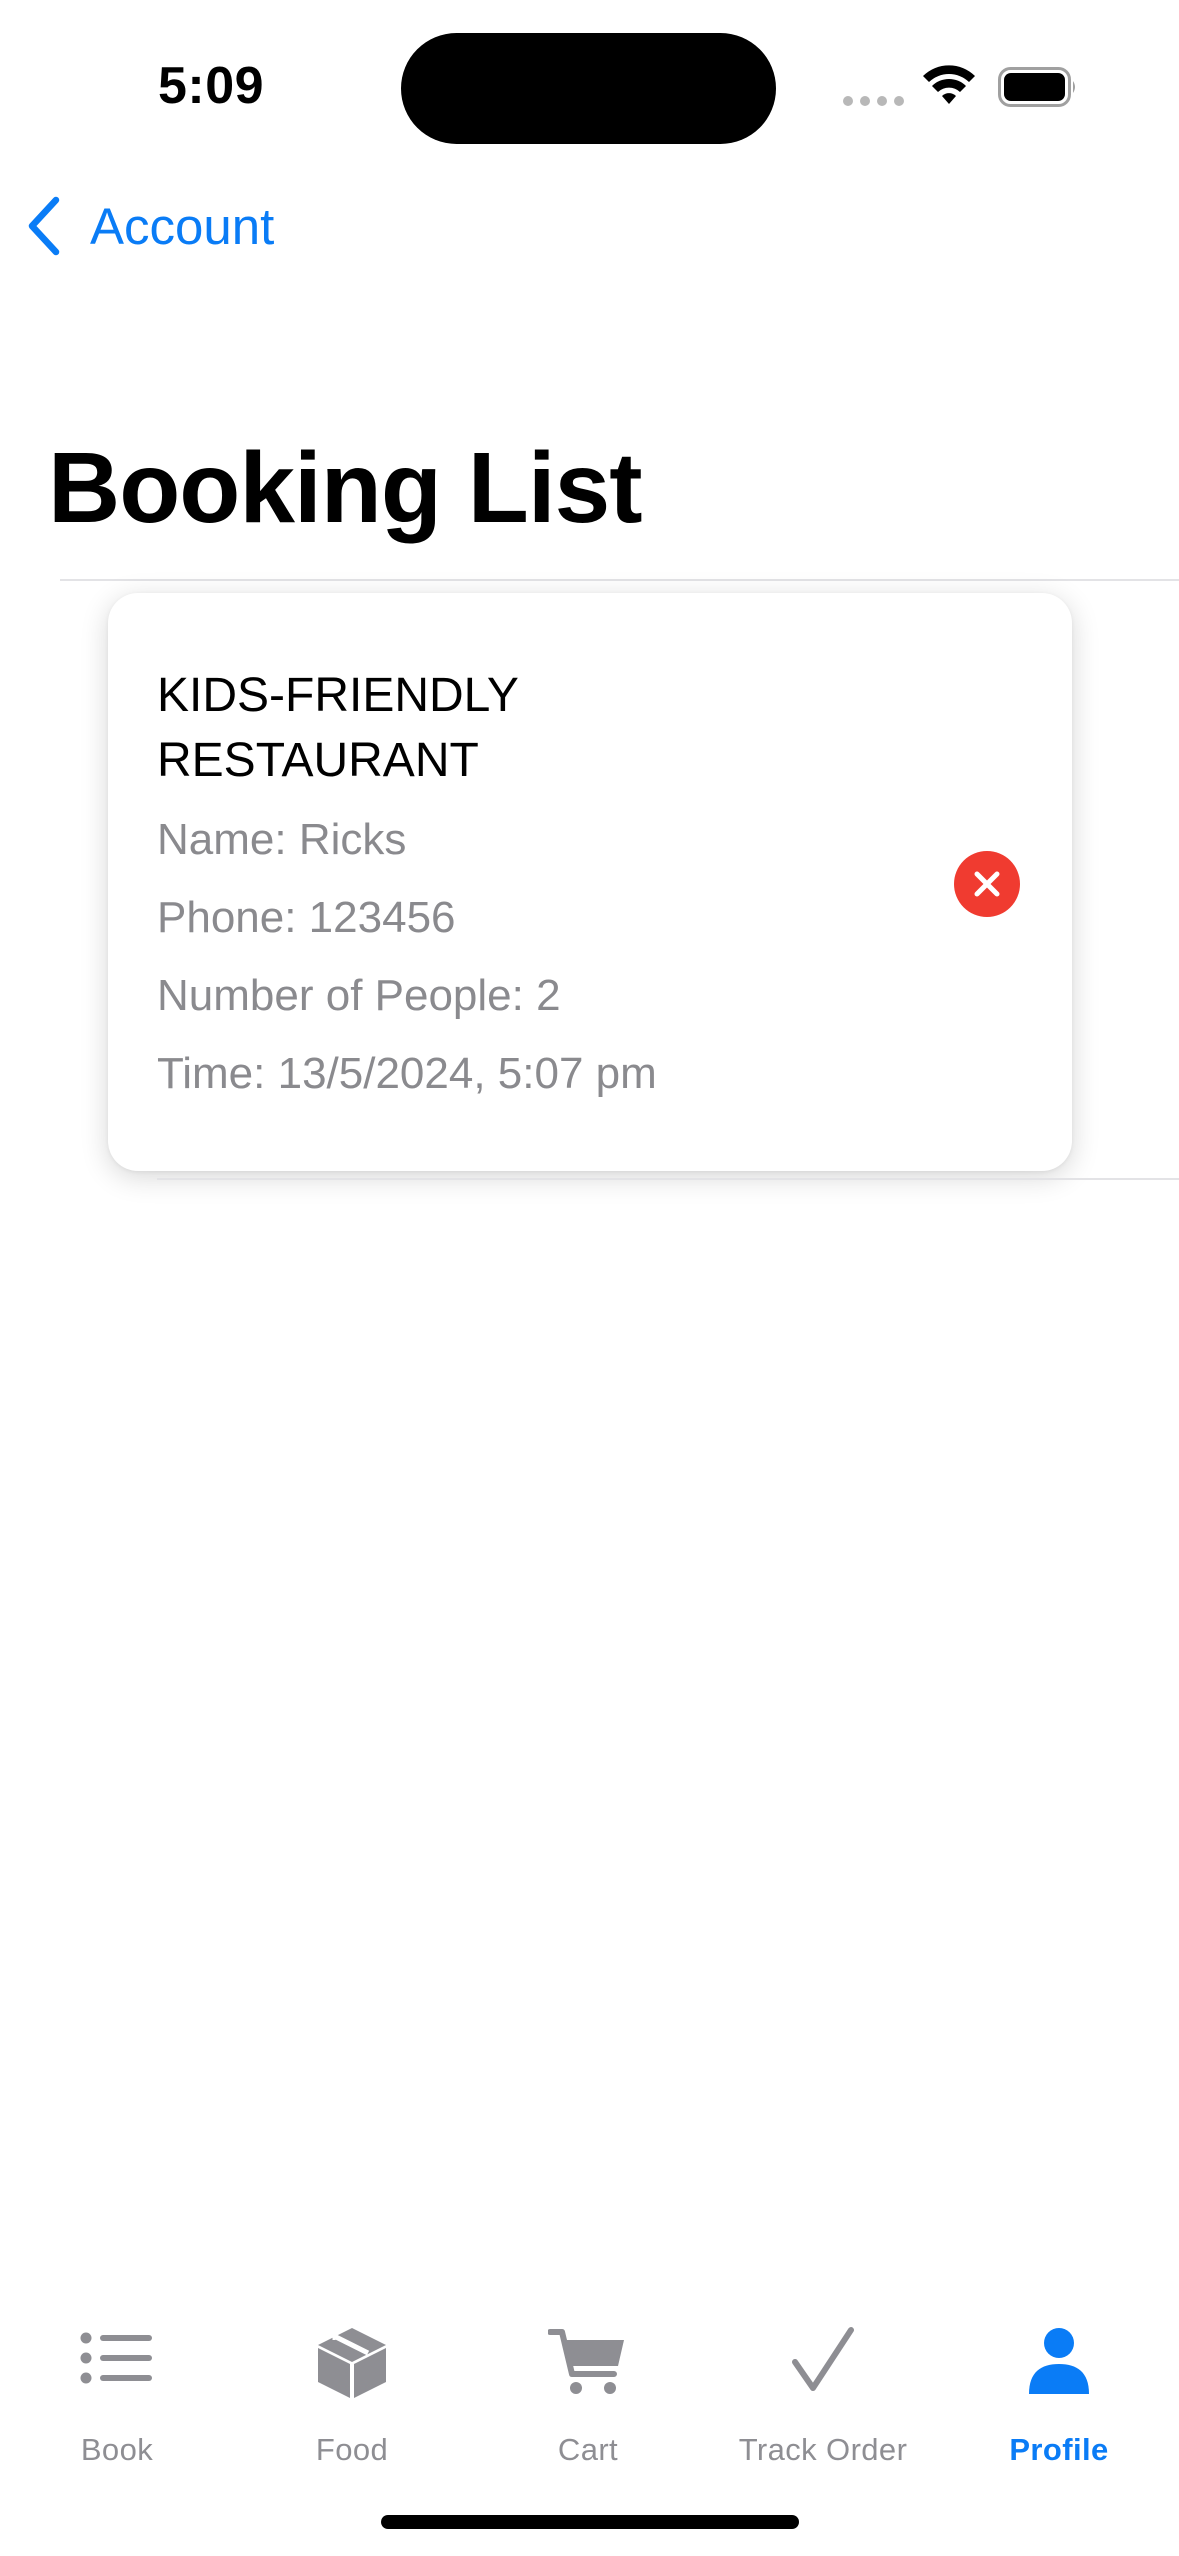 The width and height of the screenshot is (1179, 2556). I want to click on tab-label: Cart, so click(588, 2449).